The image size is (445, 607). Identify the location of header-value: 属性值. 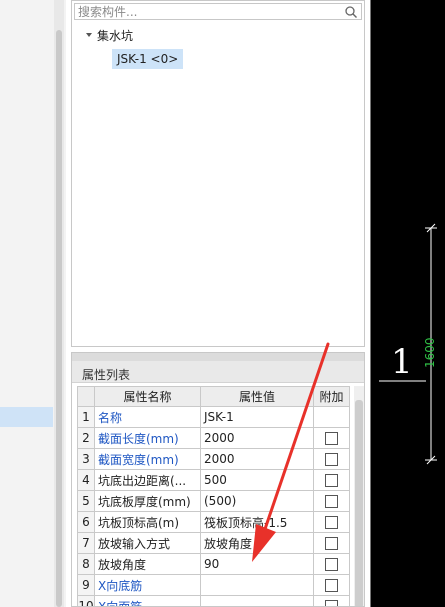
(257, 396).